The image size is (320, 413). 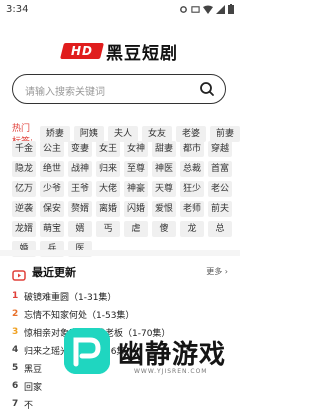 What do you see at coordinates (220, 229) in the screenshot?
I see `tag-chip: 总` at bounding box center [220, 229].